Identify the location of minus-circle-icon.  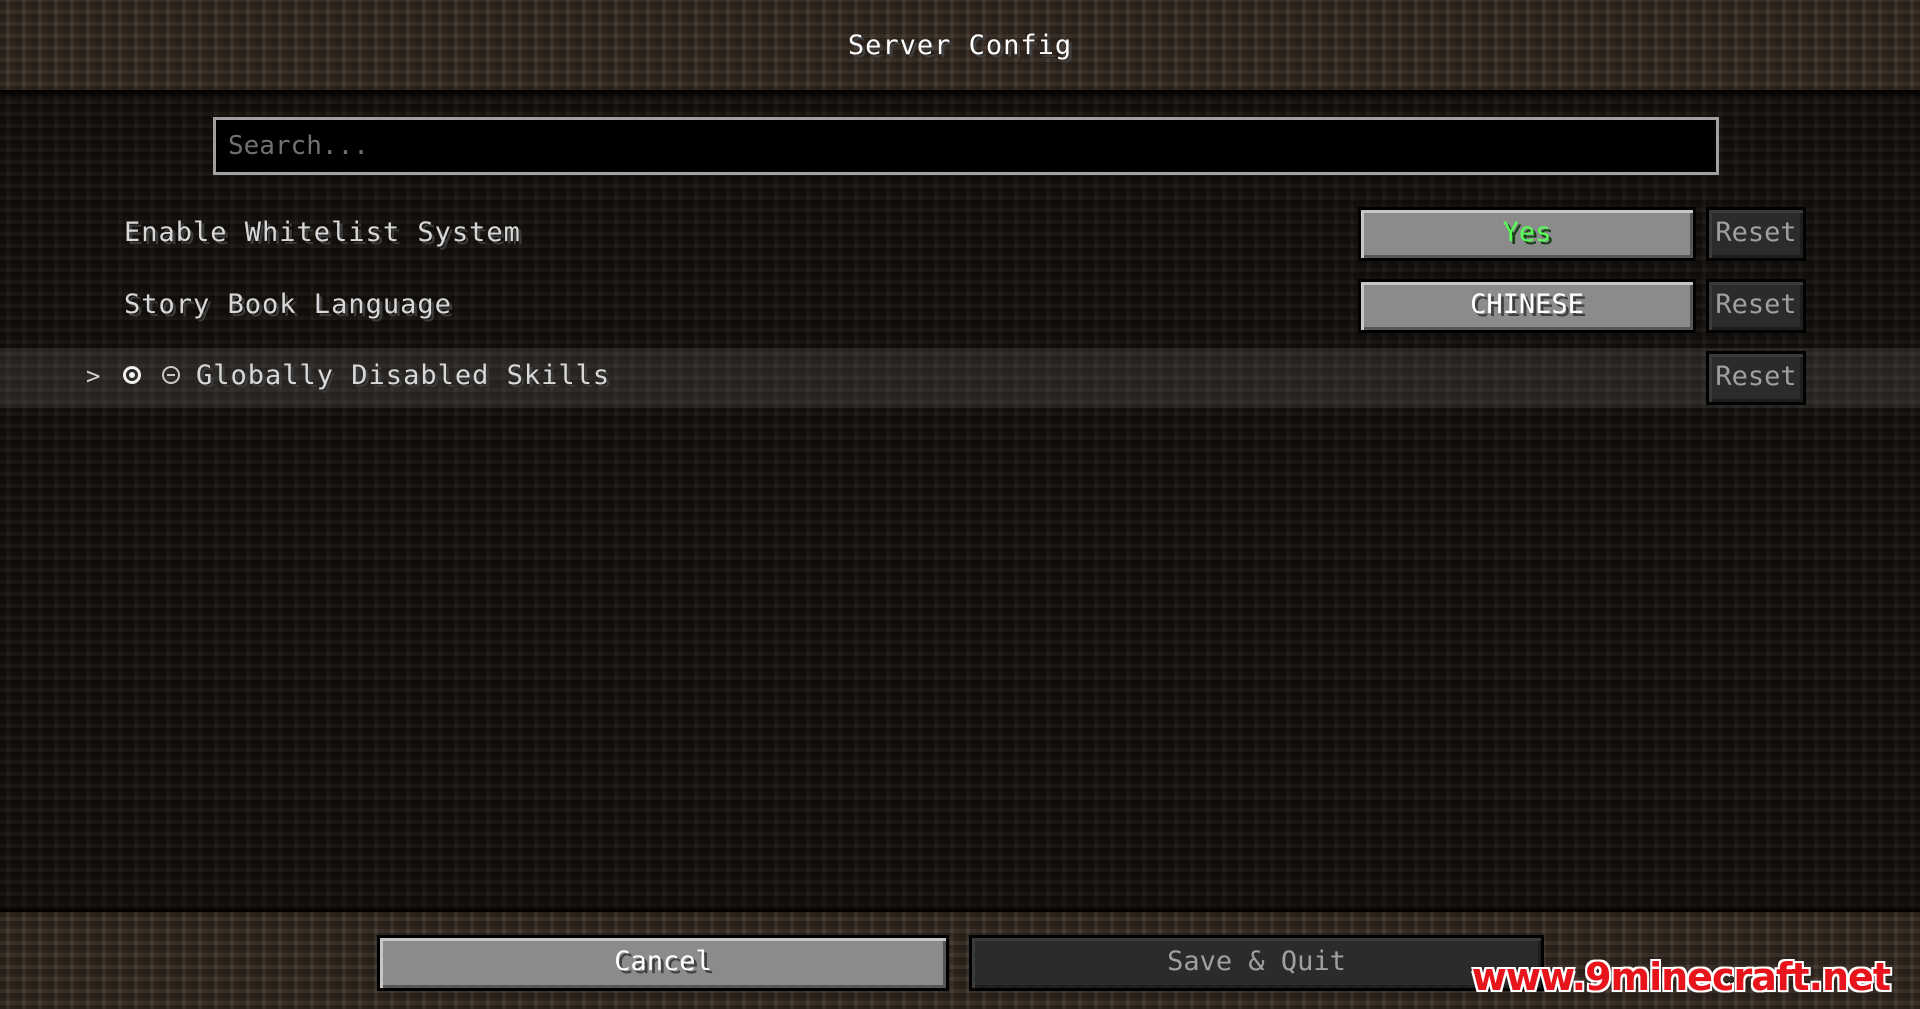
(171, 375).